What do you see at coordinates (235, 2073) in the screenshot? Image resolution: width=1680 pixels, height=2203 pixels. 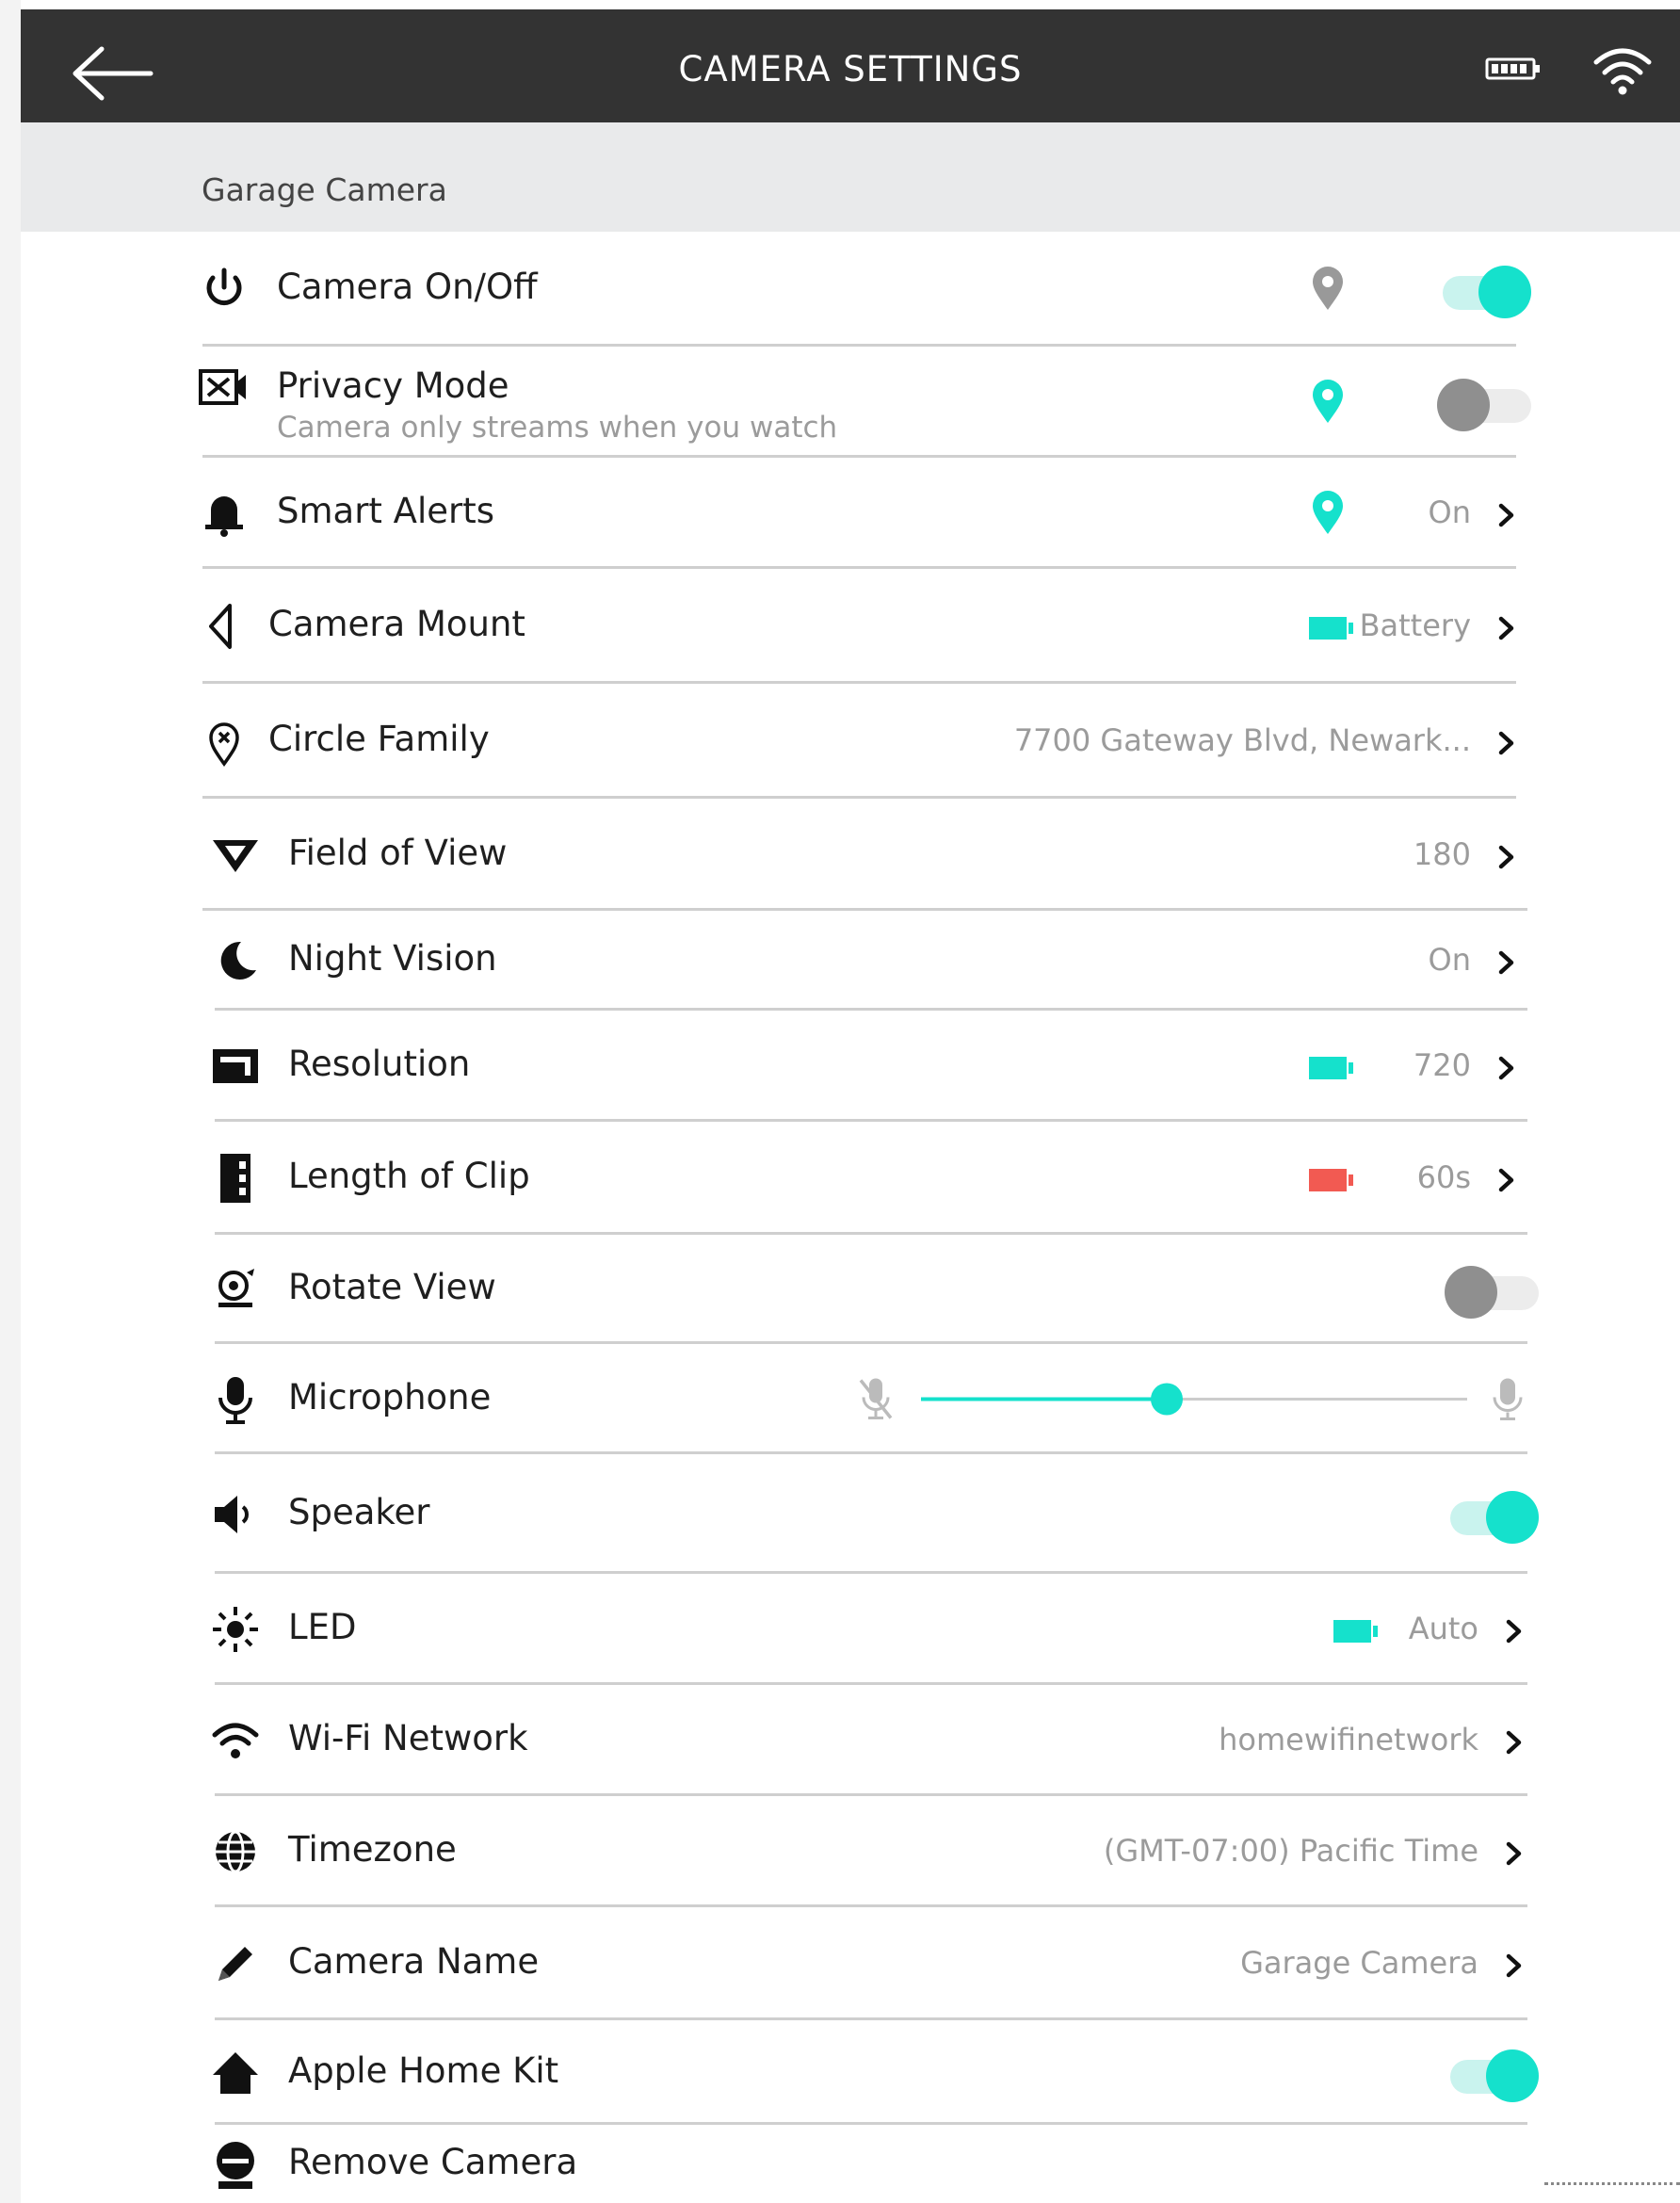 I see `home-icon` at bounding box center [235, 2073].